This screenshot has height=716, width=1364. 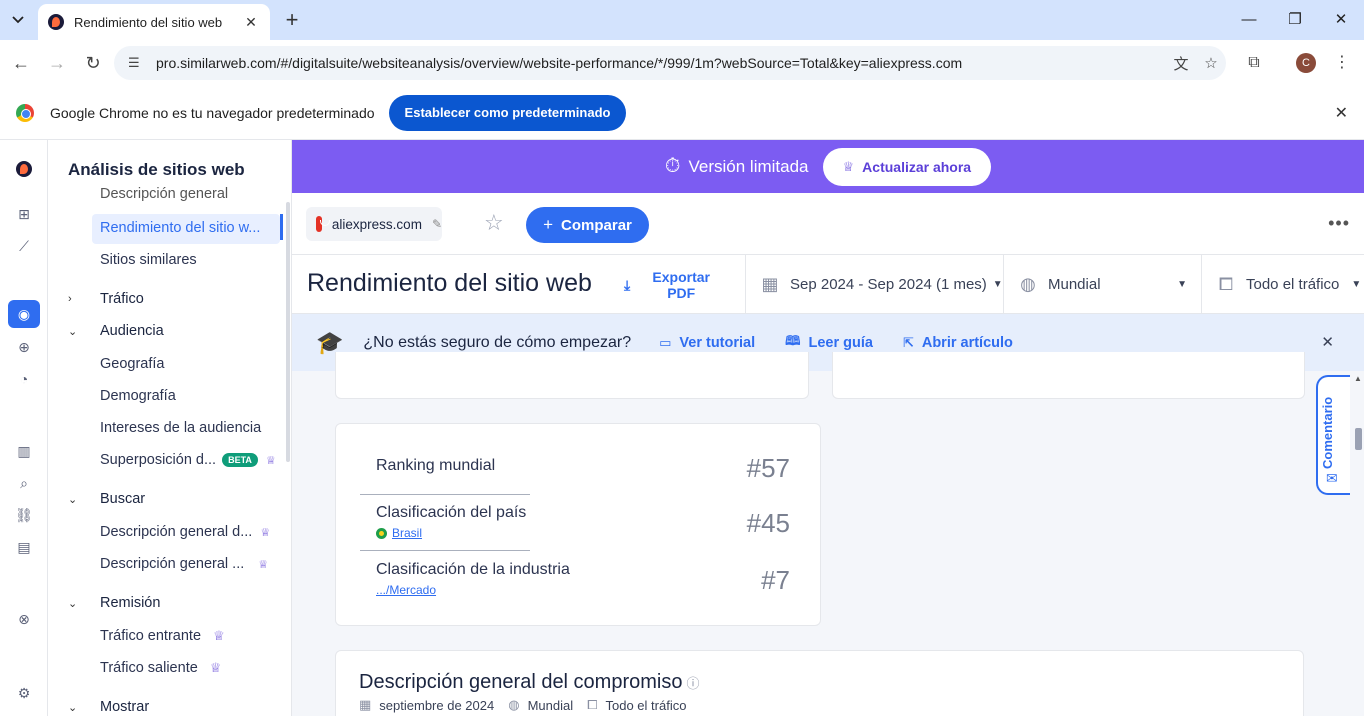 What do you see at coordinates (1358, 439) in the screenshot?
I see `scrollbar-thumb` at bounding box center [1358, 439].